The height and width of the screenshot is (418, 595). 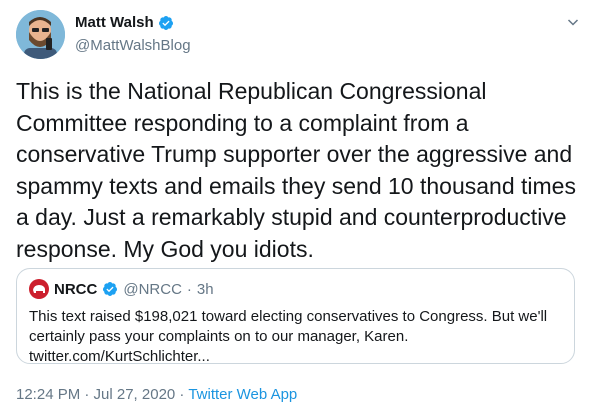 What do you see at coordinates (152, 289) in the screenshot?
I see `quoted-author-handle: @NRCC` at bounding box center [152, 289].